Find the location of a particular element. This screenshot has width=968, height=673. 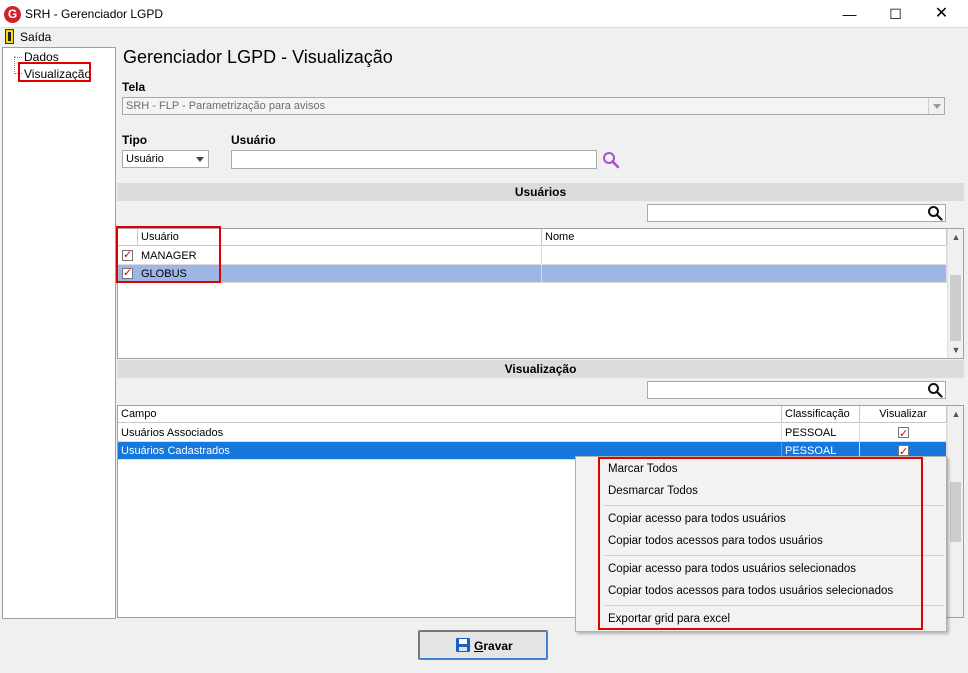

cell-campo: Usuários Associados is located at coordinates (450, 433).